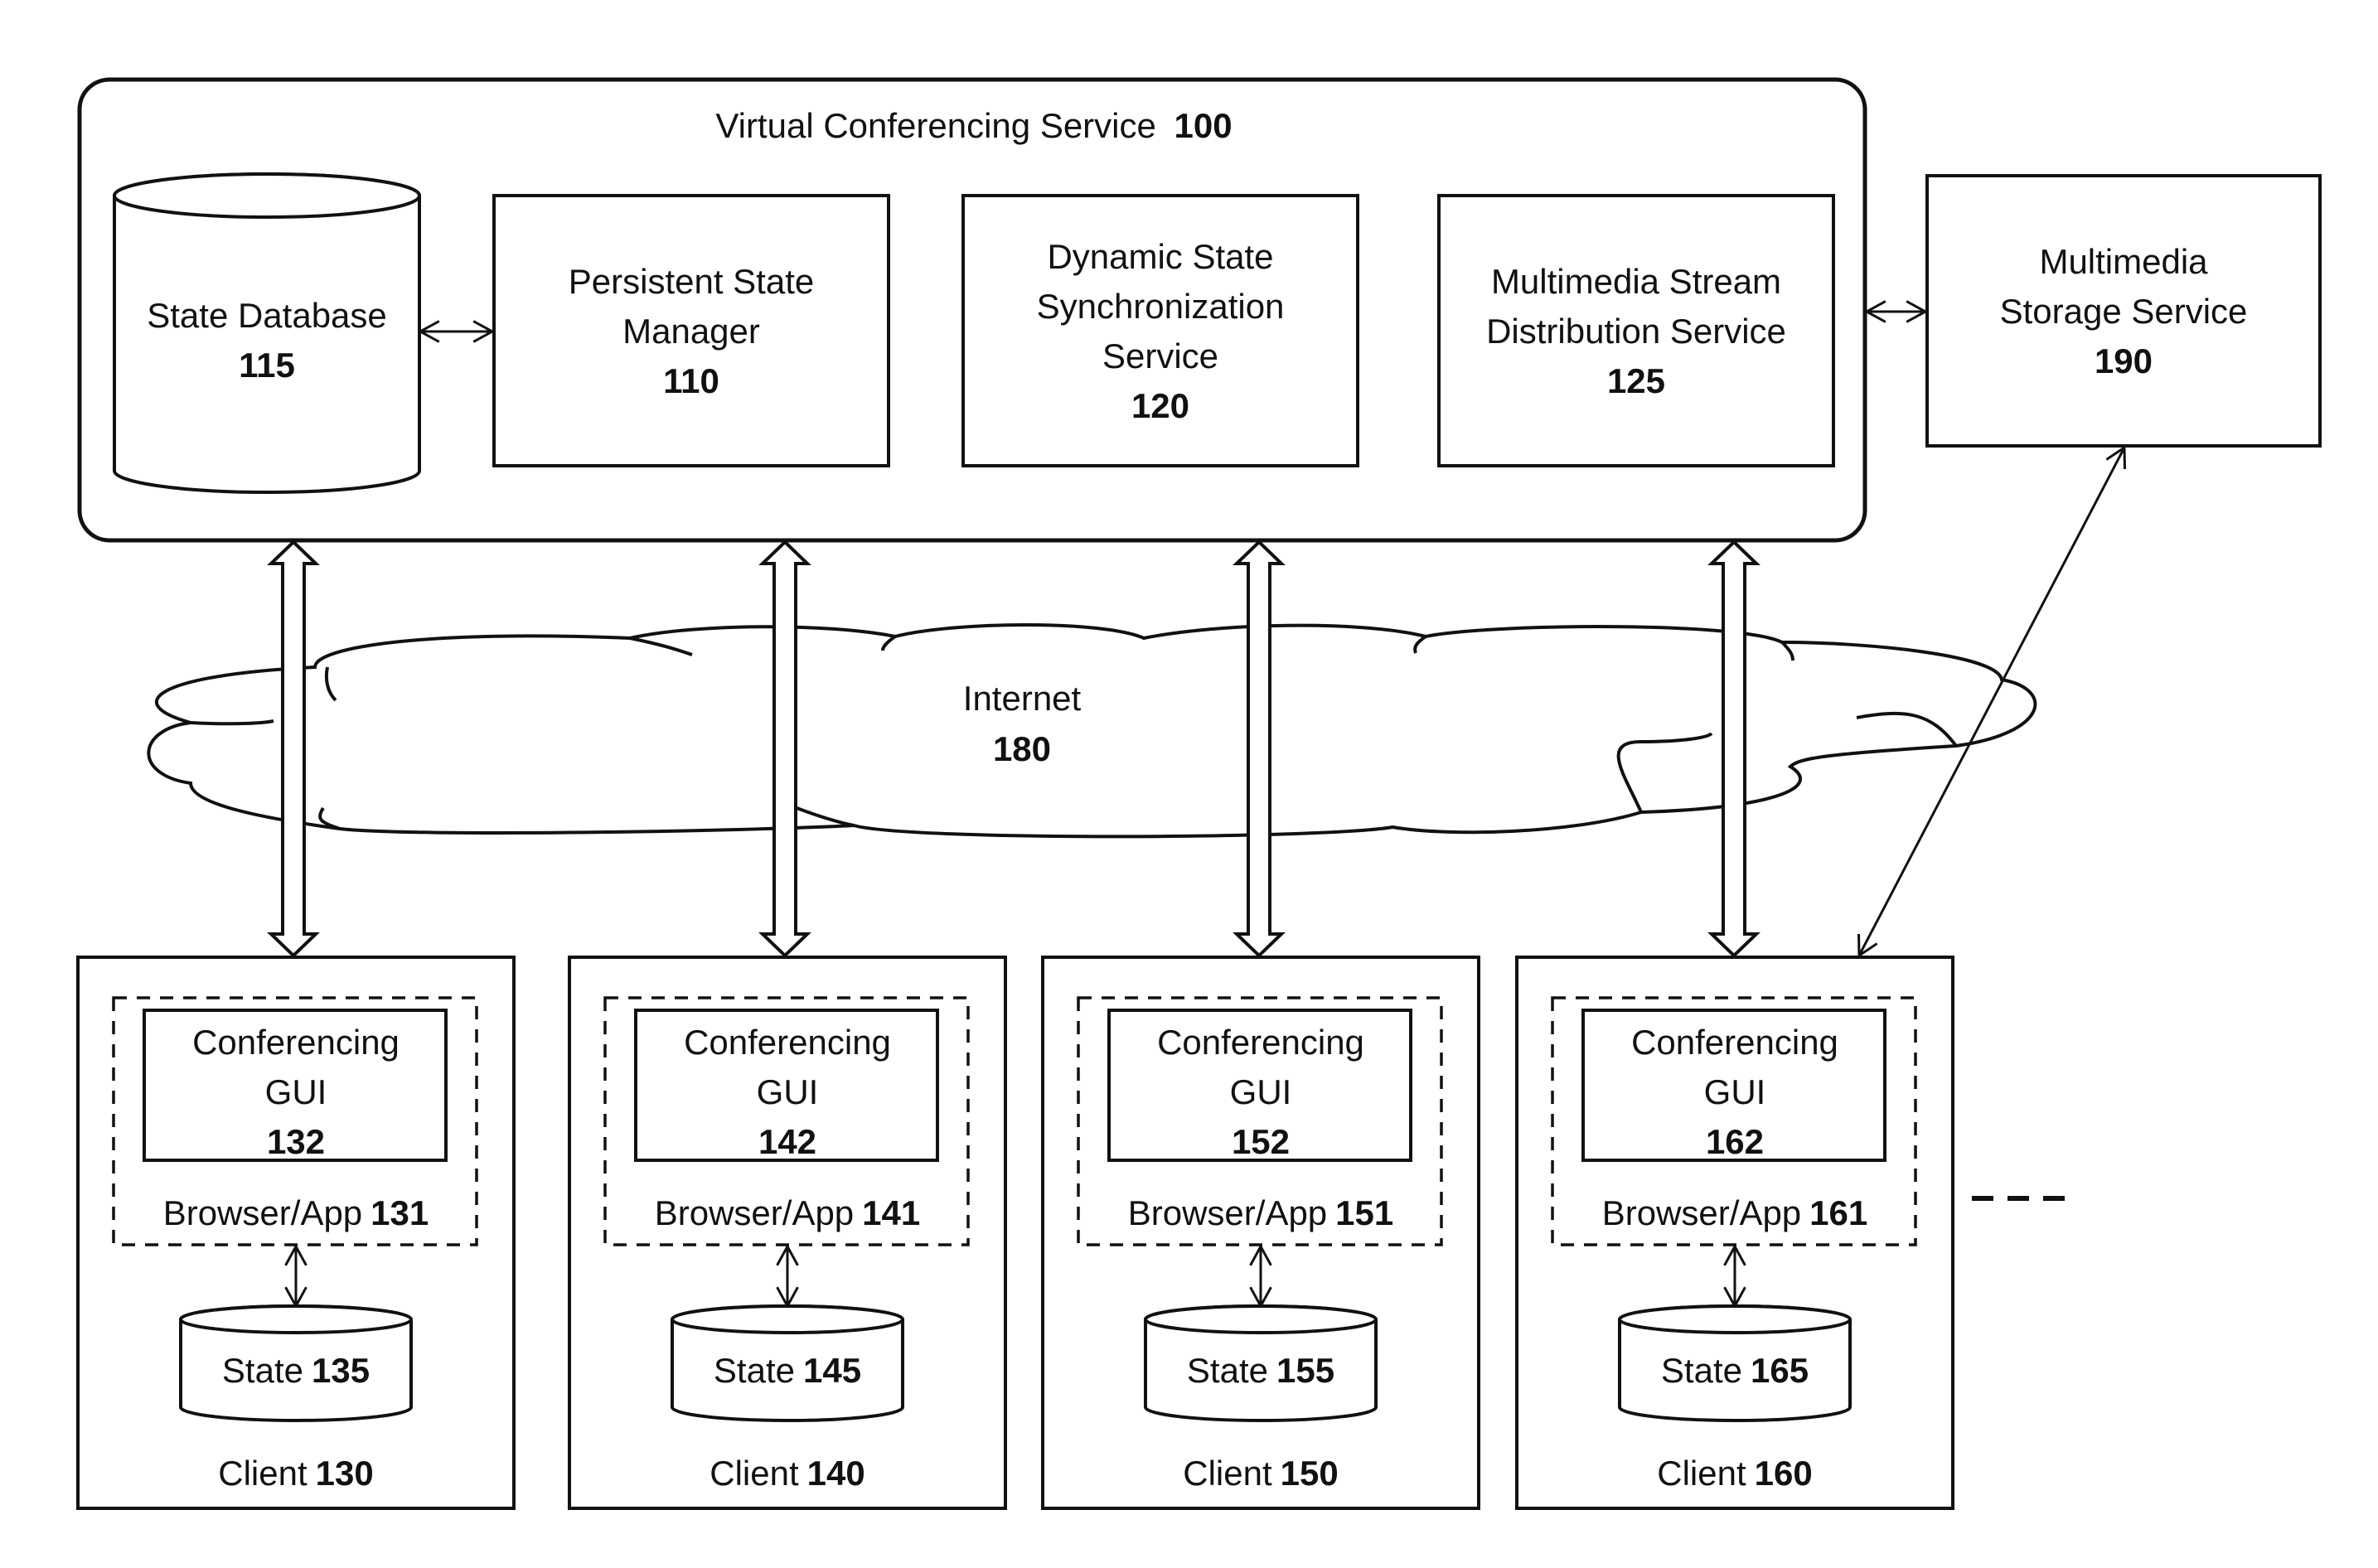  Describe the element at coordinates (1636, 380) in the screenshot. I see `multimedia-stream-distribution-service-number: 125` at that location.